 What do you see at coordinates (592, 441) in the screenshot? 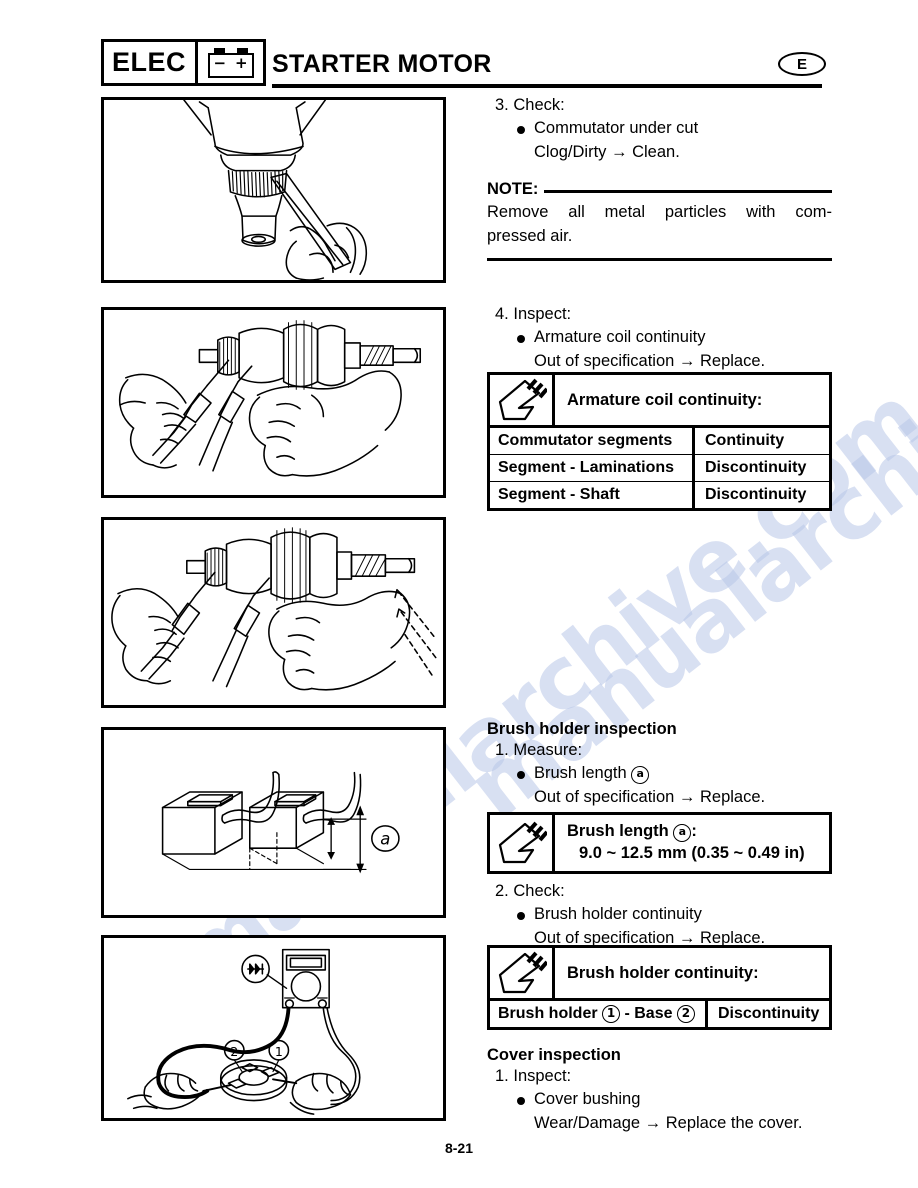
I see `row-label: Commutator segments` at bounding box center [592, 441].